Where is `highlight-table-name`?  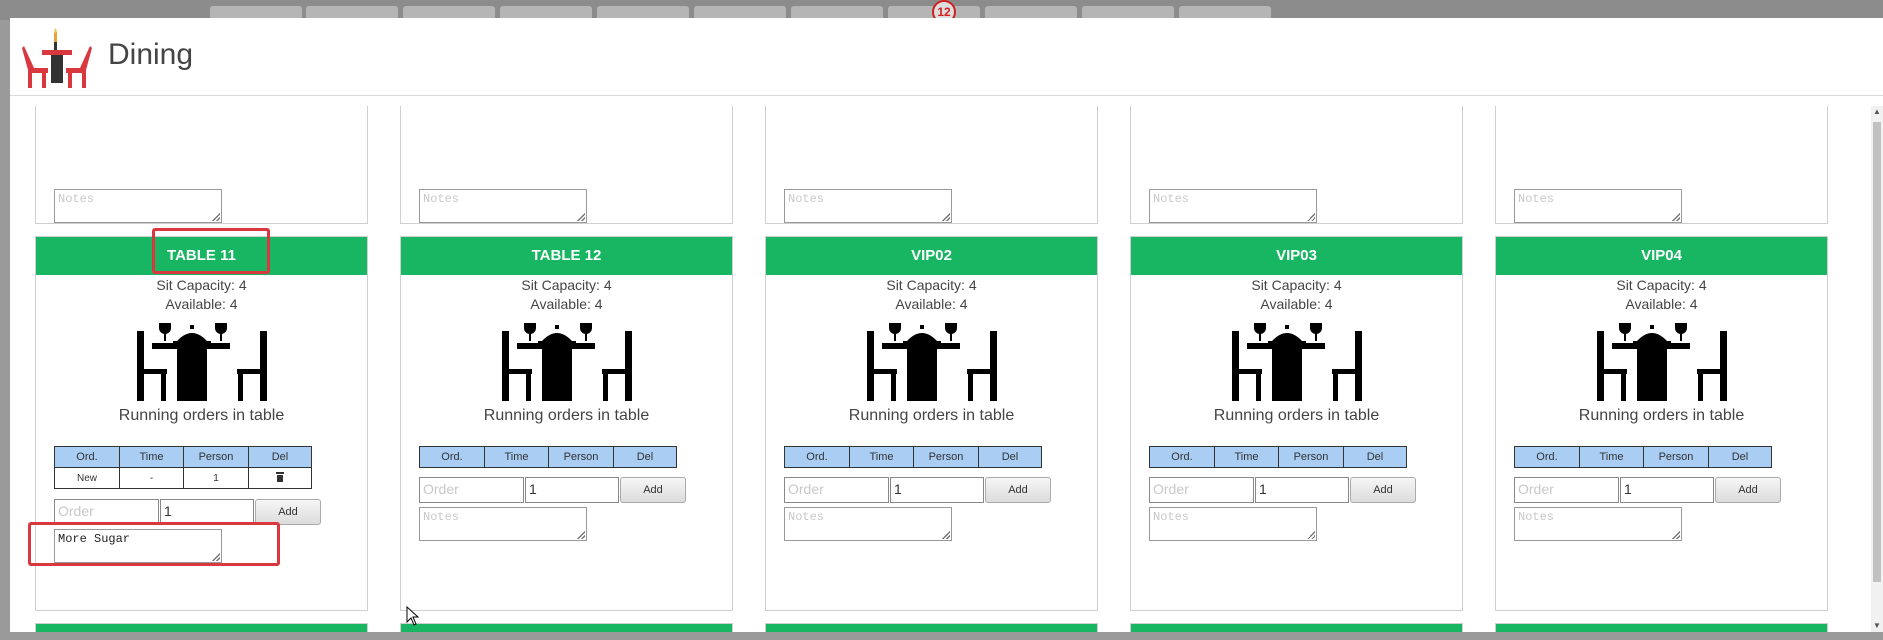
highlight-table-name is located at coordinates (211, 251).